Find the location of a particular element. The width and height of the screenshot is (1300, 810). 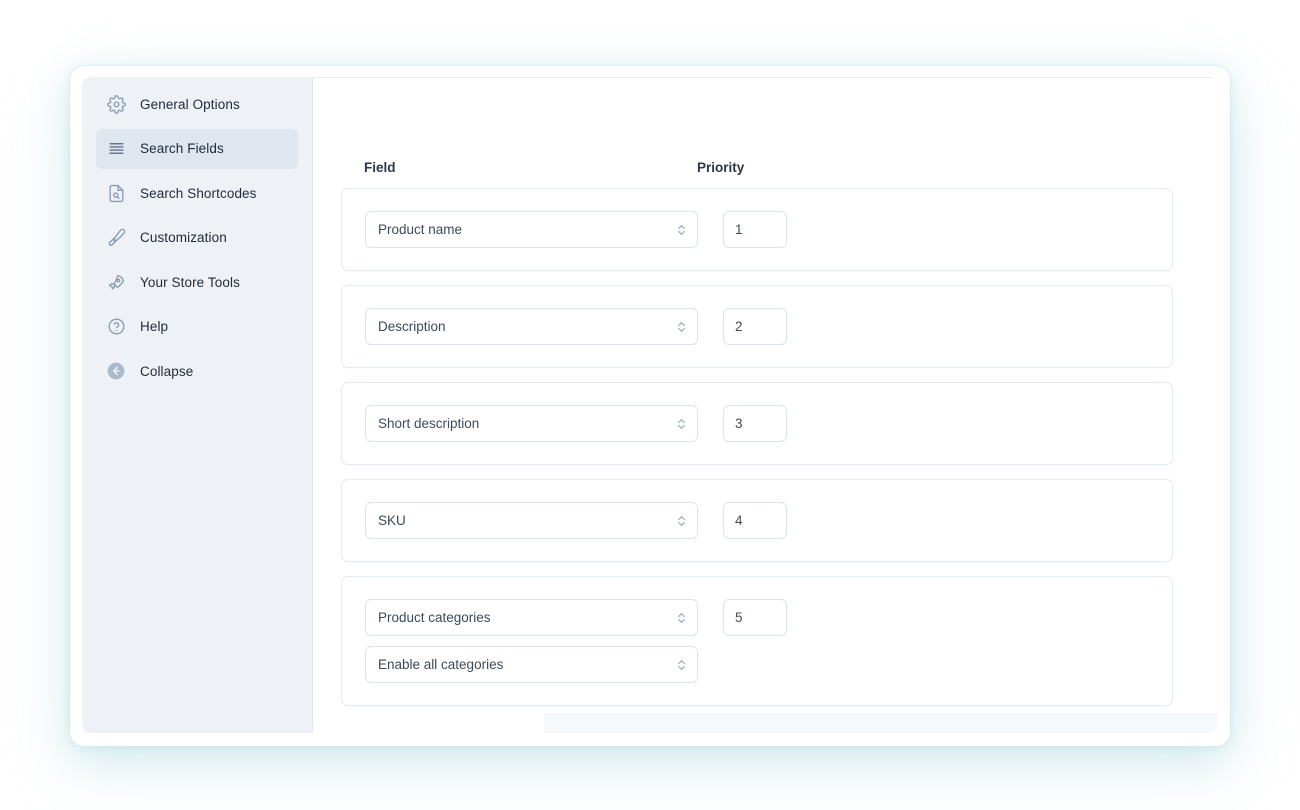

field-select: Product name is located at coordinates (531, 229).